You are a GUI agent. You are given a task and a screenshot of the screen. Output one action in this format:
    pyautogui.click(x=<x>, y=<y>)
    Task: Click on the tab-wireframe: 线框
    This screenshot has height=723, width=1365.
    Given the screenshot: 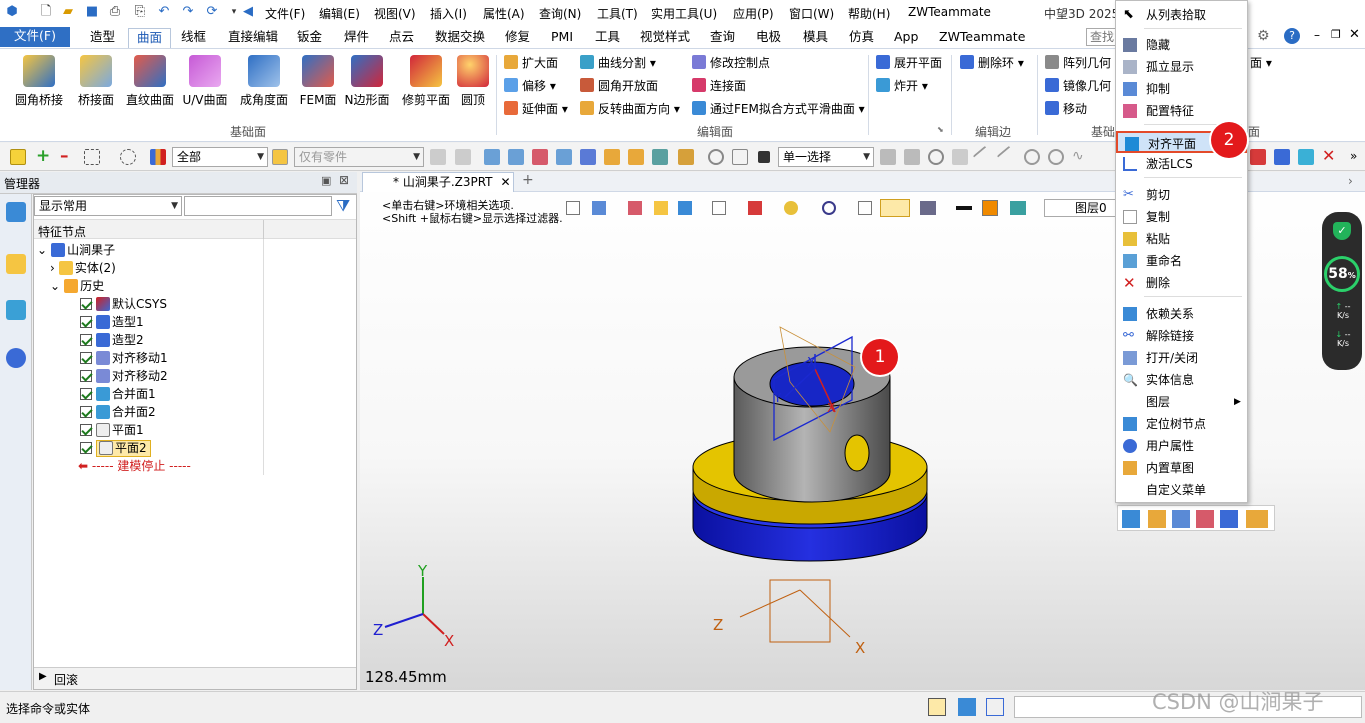 What is the action you would take?
    pyautogui.click(x=193, y=38)
    